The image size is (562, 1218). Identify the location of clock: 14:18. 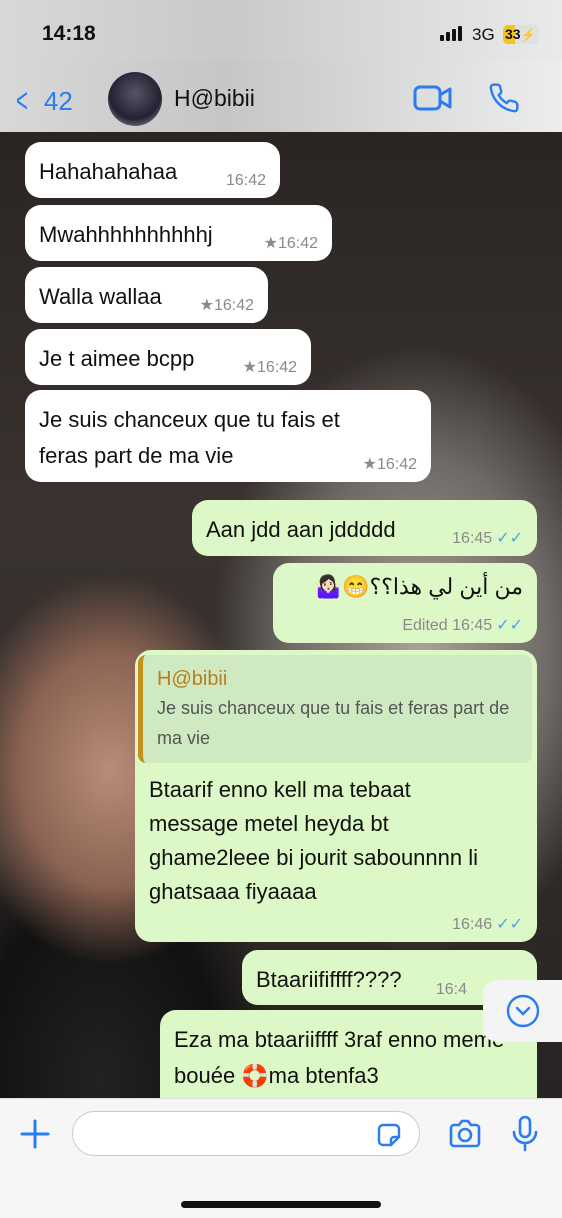
(69, 33).